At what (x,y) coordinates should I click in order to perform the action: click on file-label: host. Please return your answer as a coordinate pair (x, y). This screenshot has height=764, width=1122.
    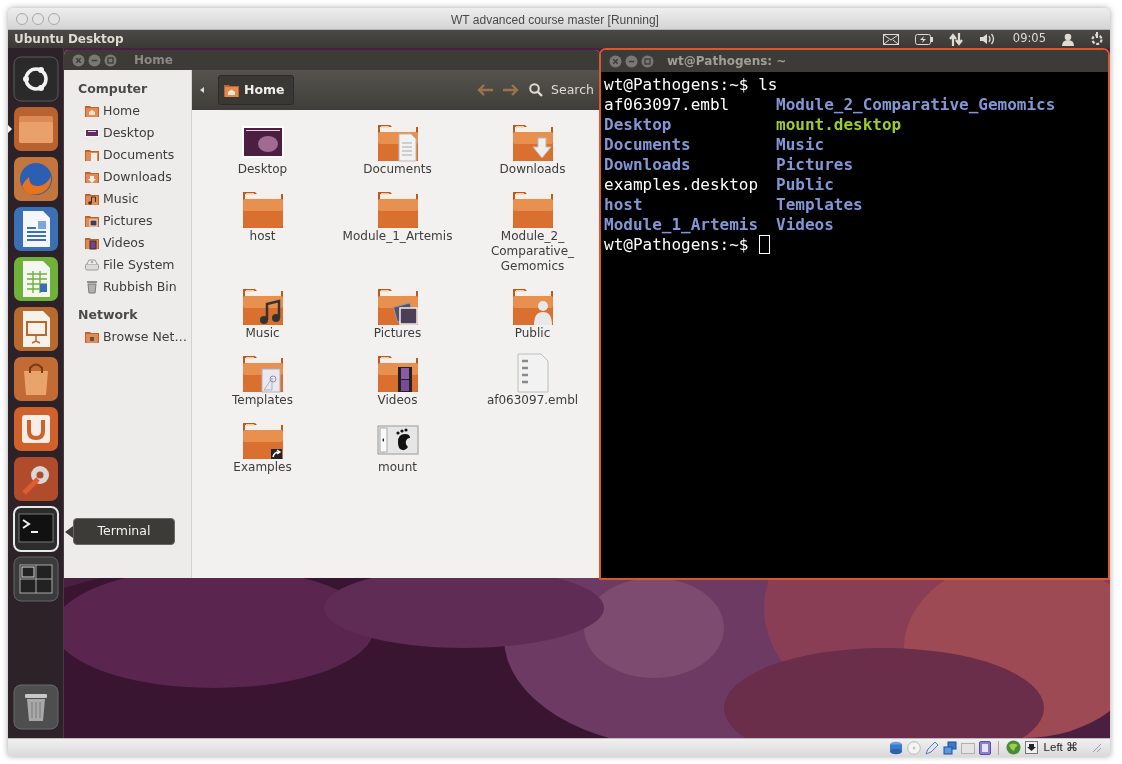
    Looking at the image, I should click on (262, 236).